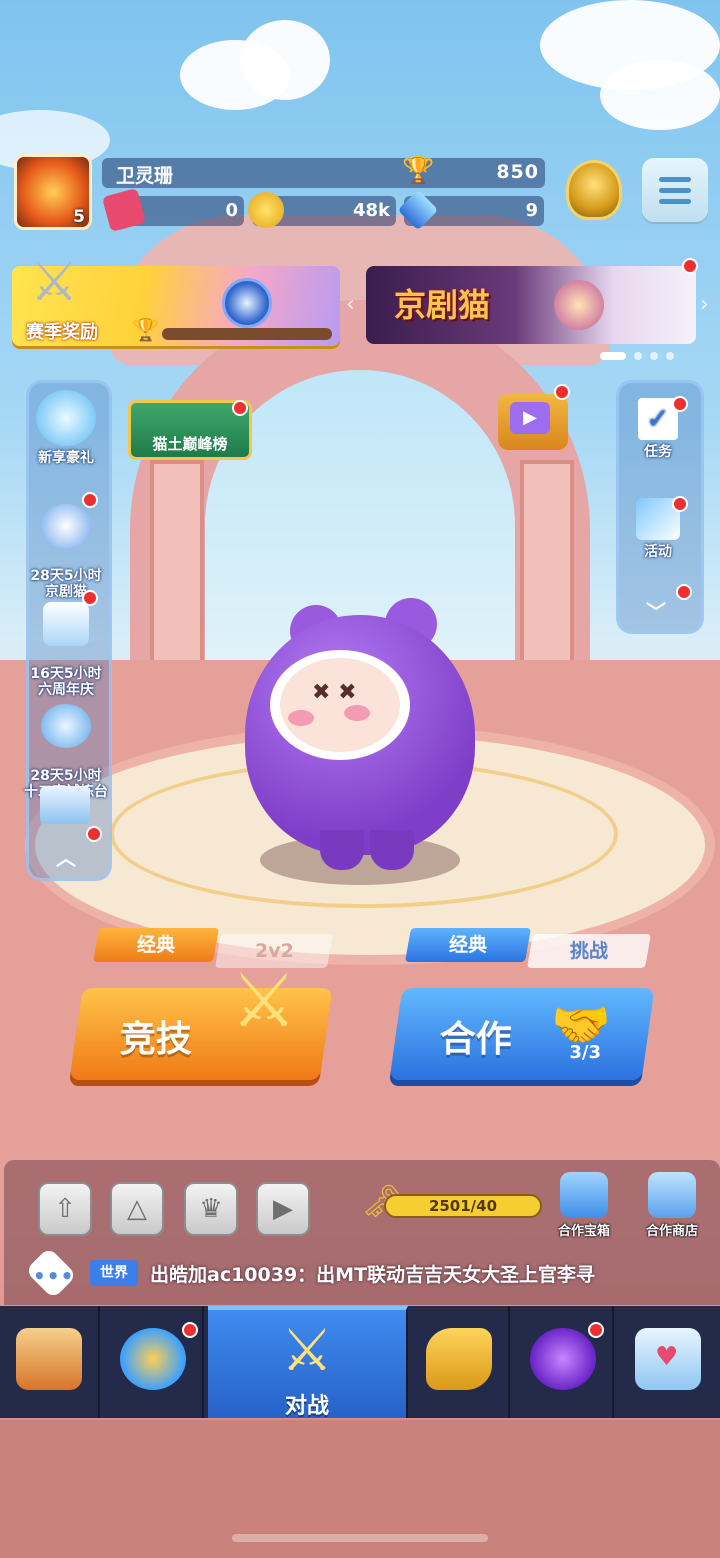 Image resolution: width=720 pixels, height=1558 pixels. Describe the element at coordinates (176, 298) in the screenshot. I see `season-reward-banner: ⚔ 🏆 赛季奖励` at that location.